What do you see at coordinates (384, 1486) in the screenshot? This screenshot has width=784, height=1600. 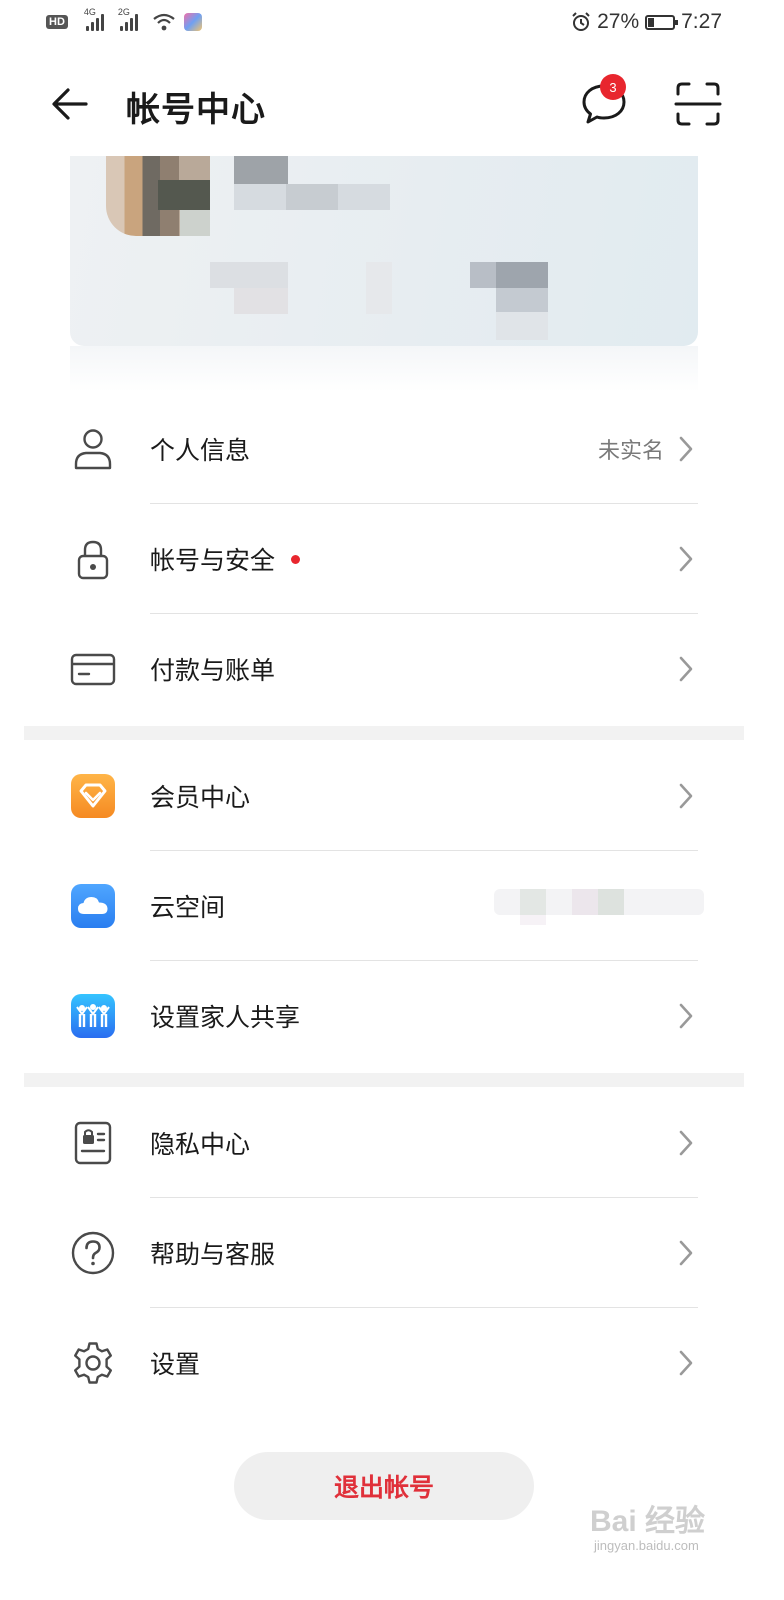 I see `logout-button: 退出帐号` at bounding box center [384, 1486].